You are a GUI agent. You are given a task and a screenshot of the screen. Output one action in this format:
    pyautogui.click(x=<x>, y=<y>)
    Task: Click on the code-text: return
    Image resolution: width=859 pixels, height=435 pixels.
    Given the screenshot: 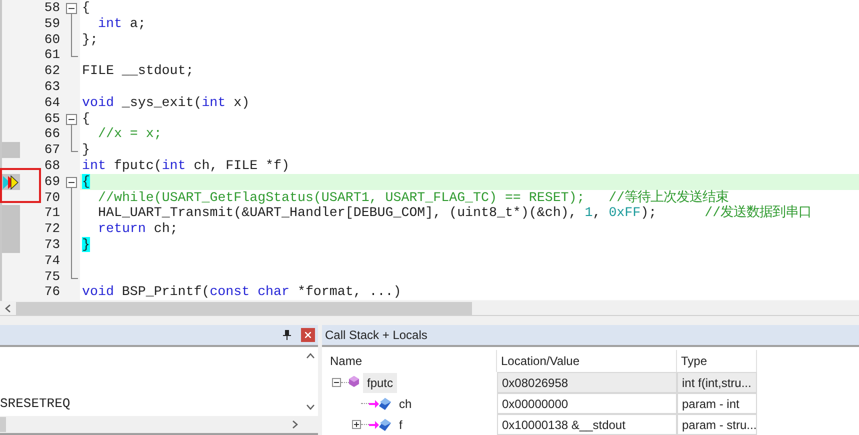 What is the action you would take?
    pyautogui.click(x=122, y=228)
    